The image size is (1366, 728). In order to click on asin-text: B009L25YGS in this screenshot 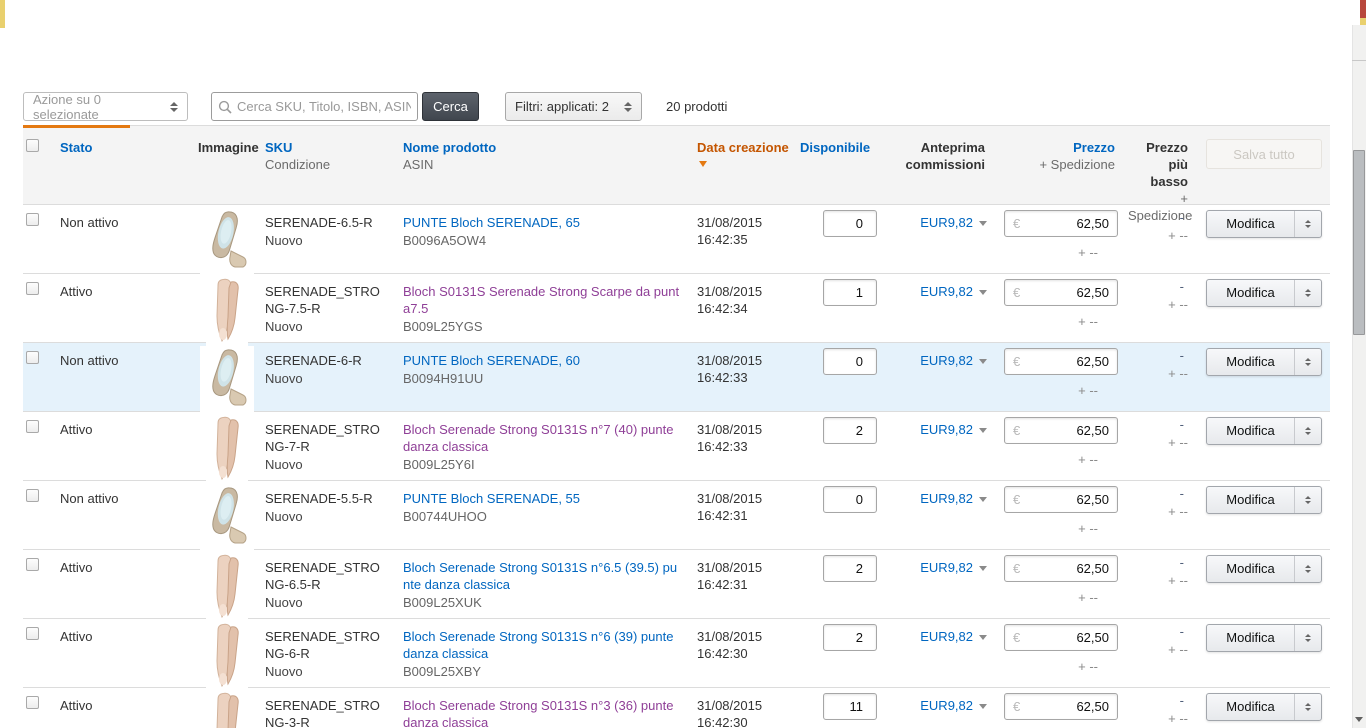, I will do `click(443, 326)`.